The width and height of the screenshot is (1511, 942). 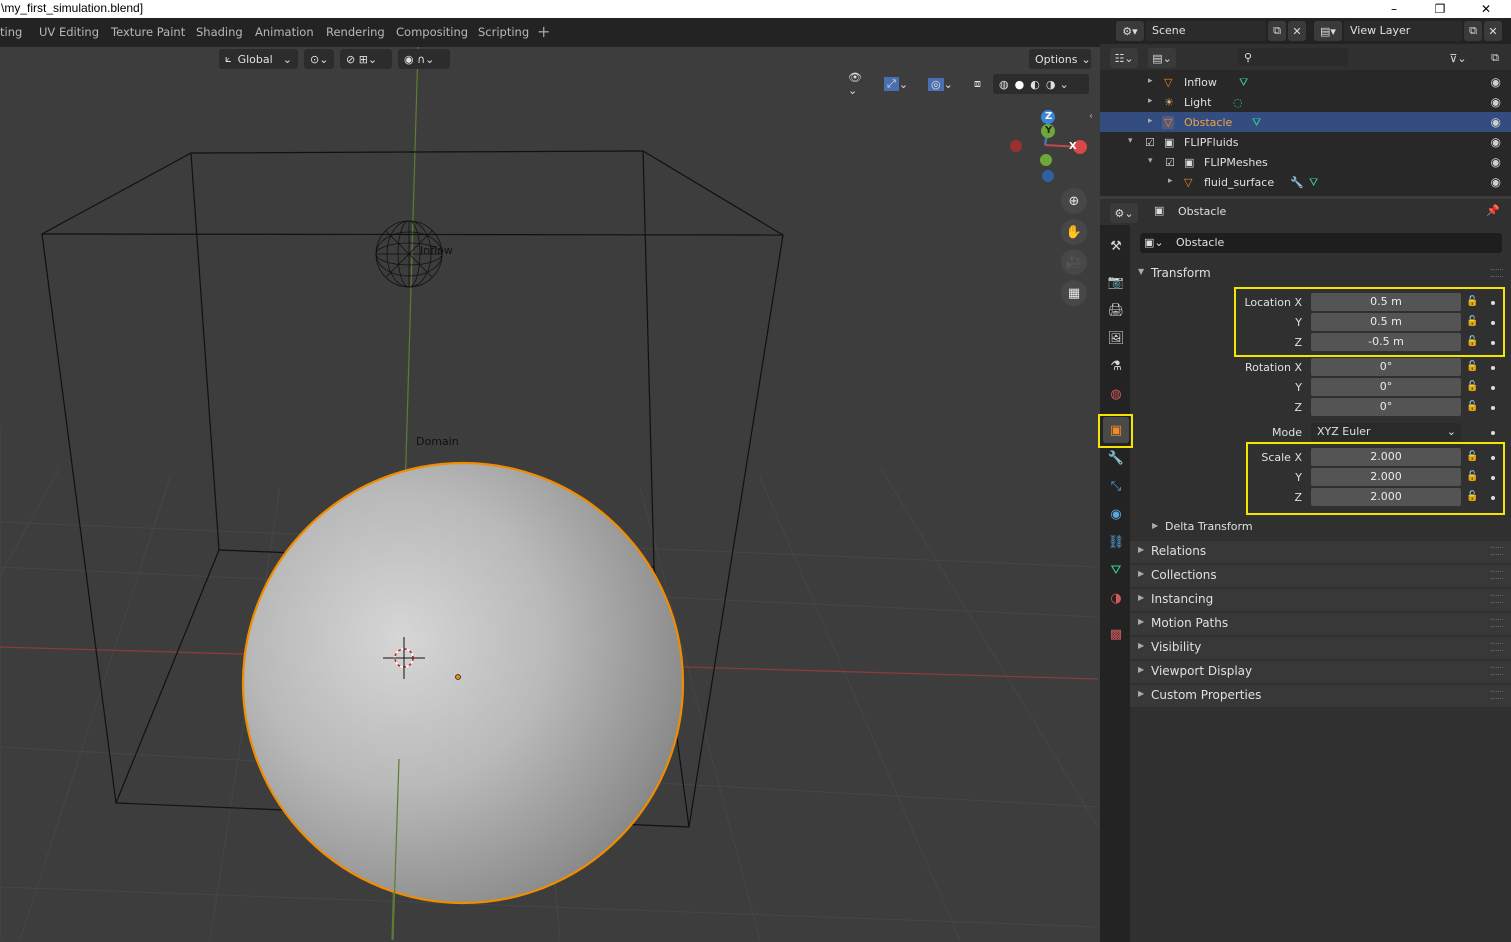 I want to click on rendered-shading-icon: ◑, so click(x=1051, y=84).